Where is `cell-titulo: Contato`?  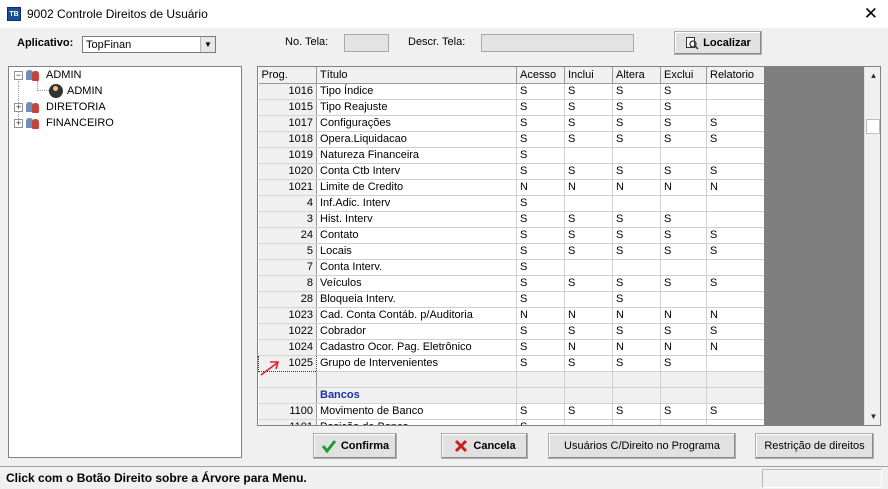 cell-titulo: Contato is located at coordinates (416, 235).